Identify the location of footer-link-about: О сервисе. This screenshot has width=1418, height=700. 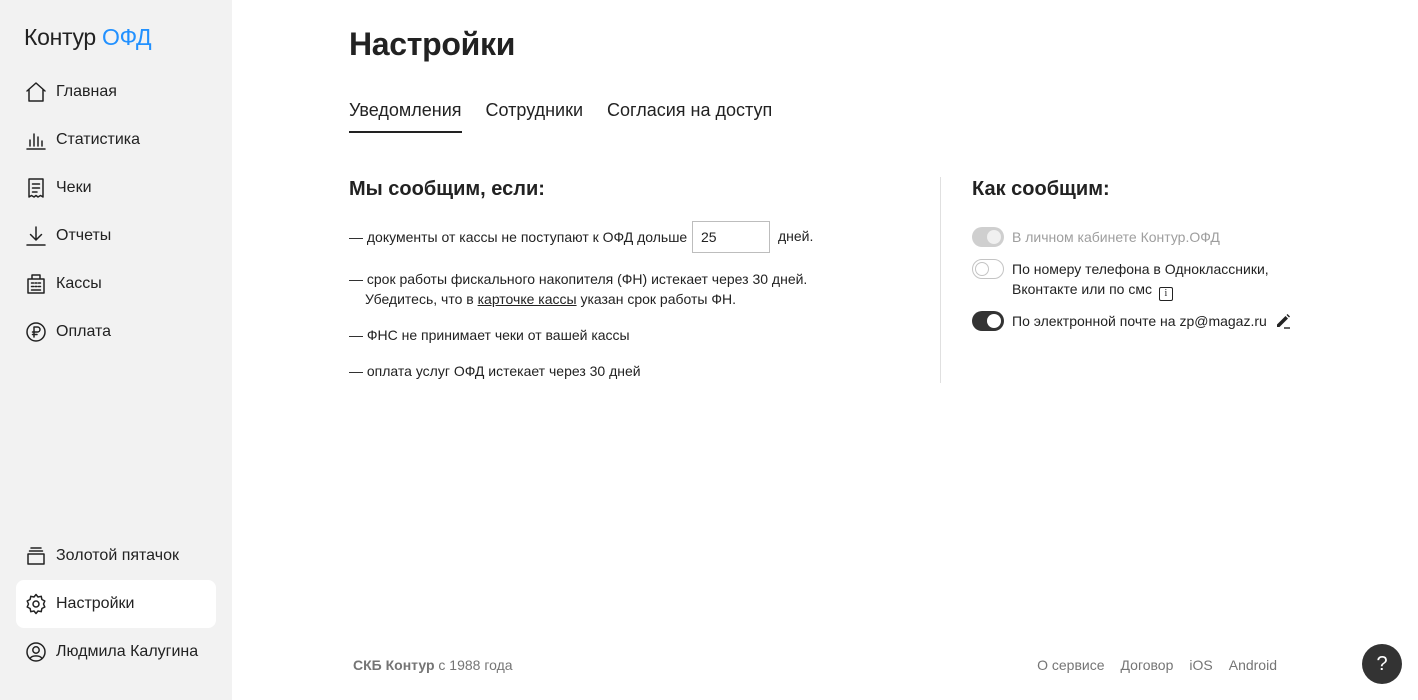
(1070, 665).